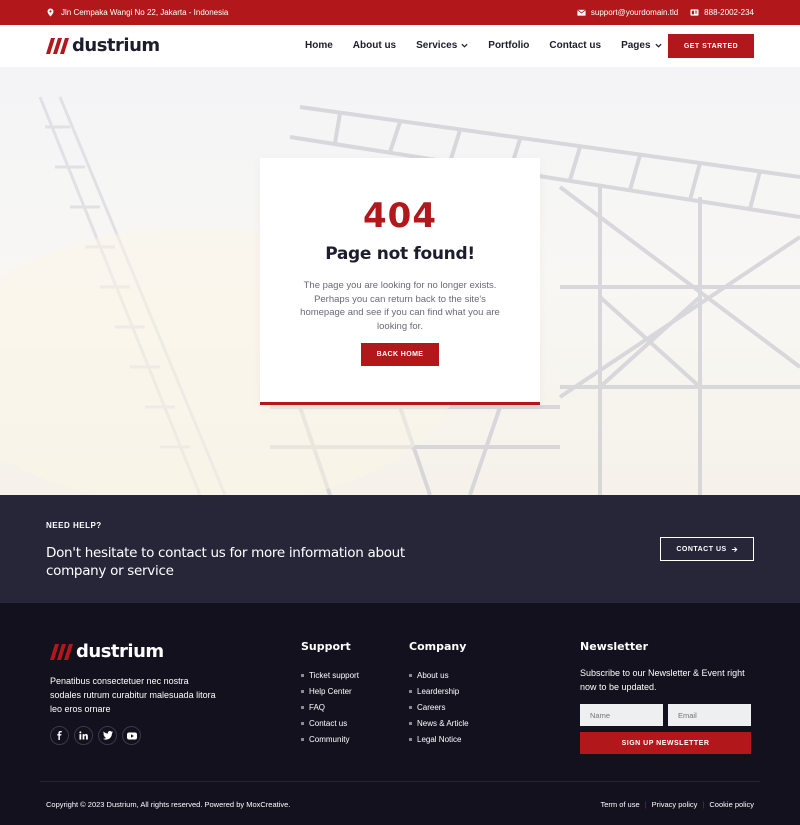 The width and height of the screenshot is (800, 825). What do you see at coordinates (614, 646) in the screenshot?
I see `newsletter-title: Newsletter` at bounding box center [614, 646].